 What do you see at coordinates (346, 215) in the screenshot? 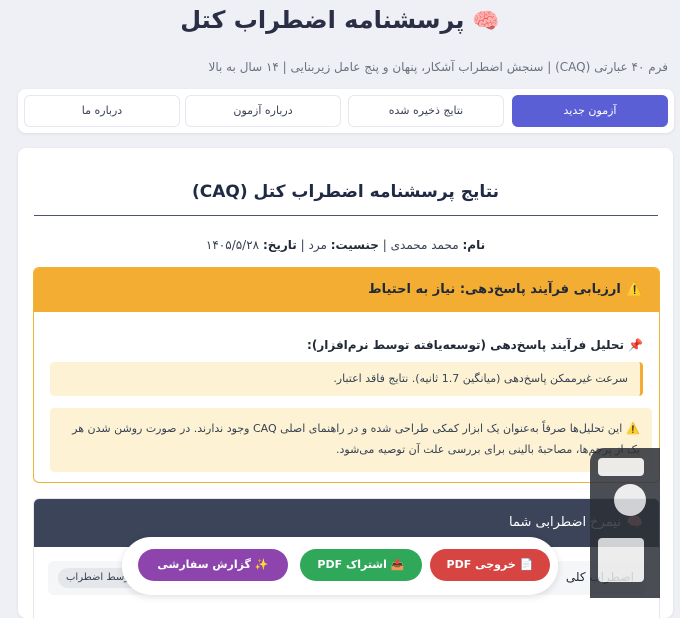
I see `title-divider` at bounding box center [346, 215].